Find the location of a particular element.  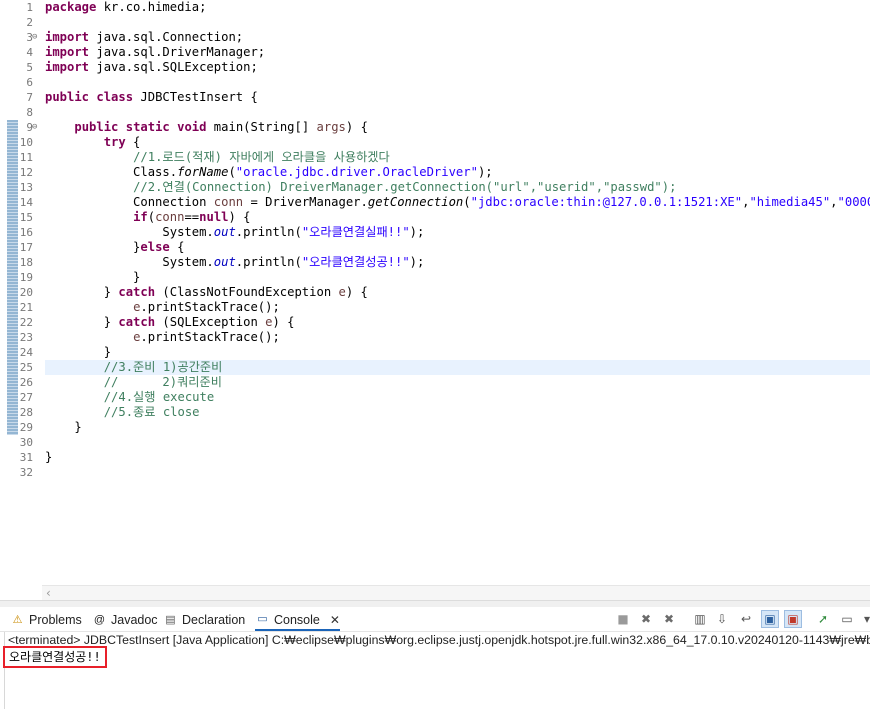

line-number: 11 is located at coordinates (26, 157).